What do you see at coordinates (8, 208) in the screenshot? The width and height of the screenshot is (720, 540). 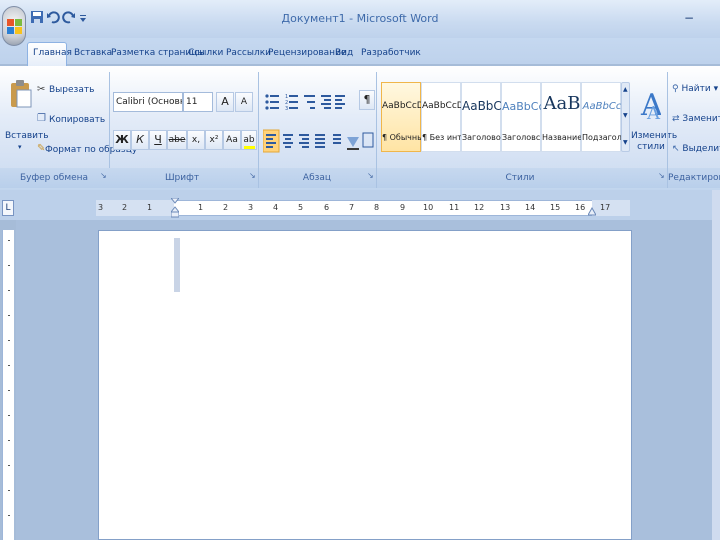 I see `tab-selector: L` at bounding box center [8, 208].